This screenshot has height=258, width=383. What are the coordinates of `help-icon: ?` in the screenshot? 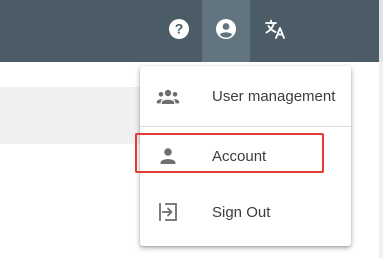 It's located at (179, 31).